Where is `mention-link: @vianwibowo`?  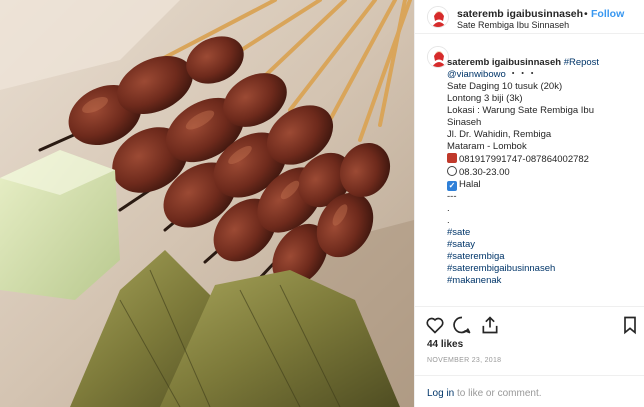 mention-link: @vianwibowo is located at coordinates (476, 74).